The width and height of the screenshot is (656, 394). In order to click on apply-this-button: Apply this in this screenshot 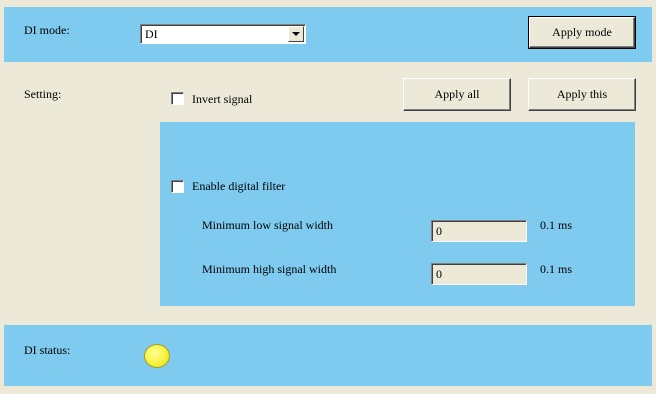, I will do `click(582, 94)`.